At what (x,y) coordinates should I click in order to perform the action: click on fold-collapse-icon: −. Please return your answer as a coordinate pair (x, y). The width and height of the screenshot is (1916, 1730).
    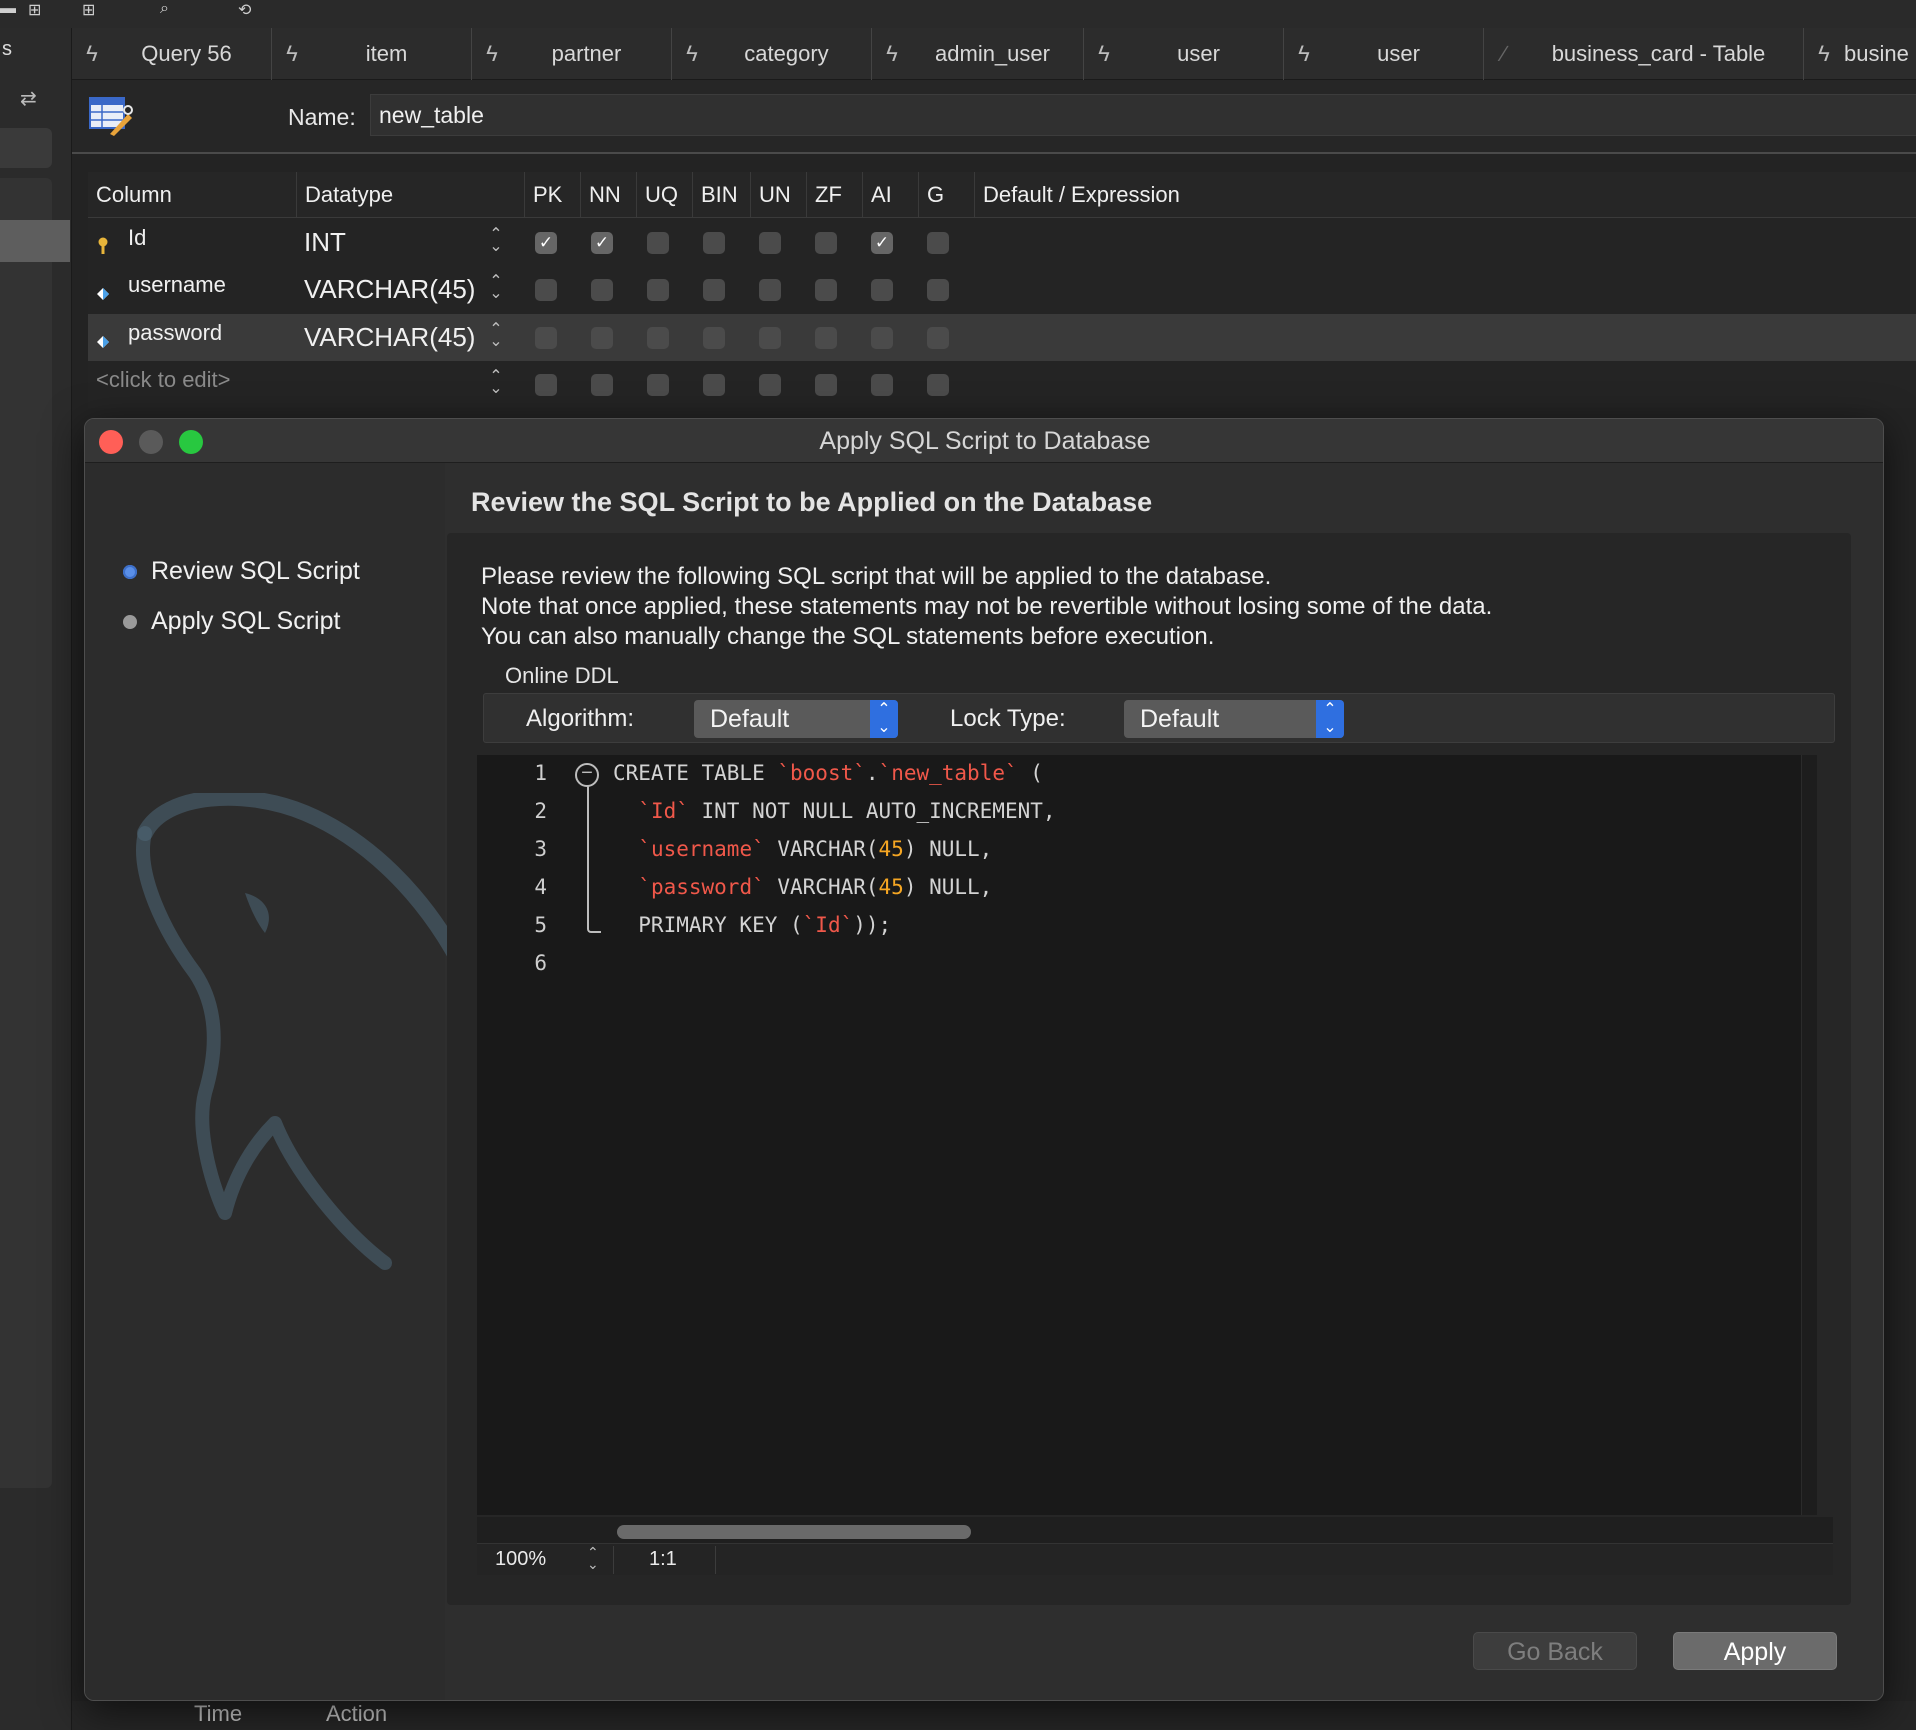
    Looking at the image, I should click on (587, 775).